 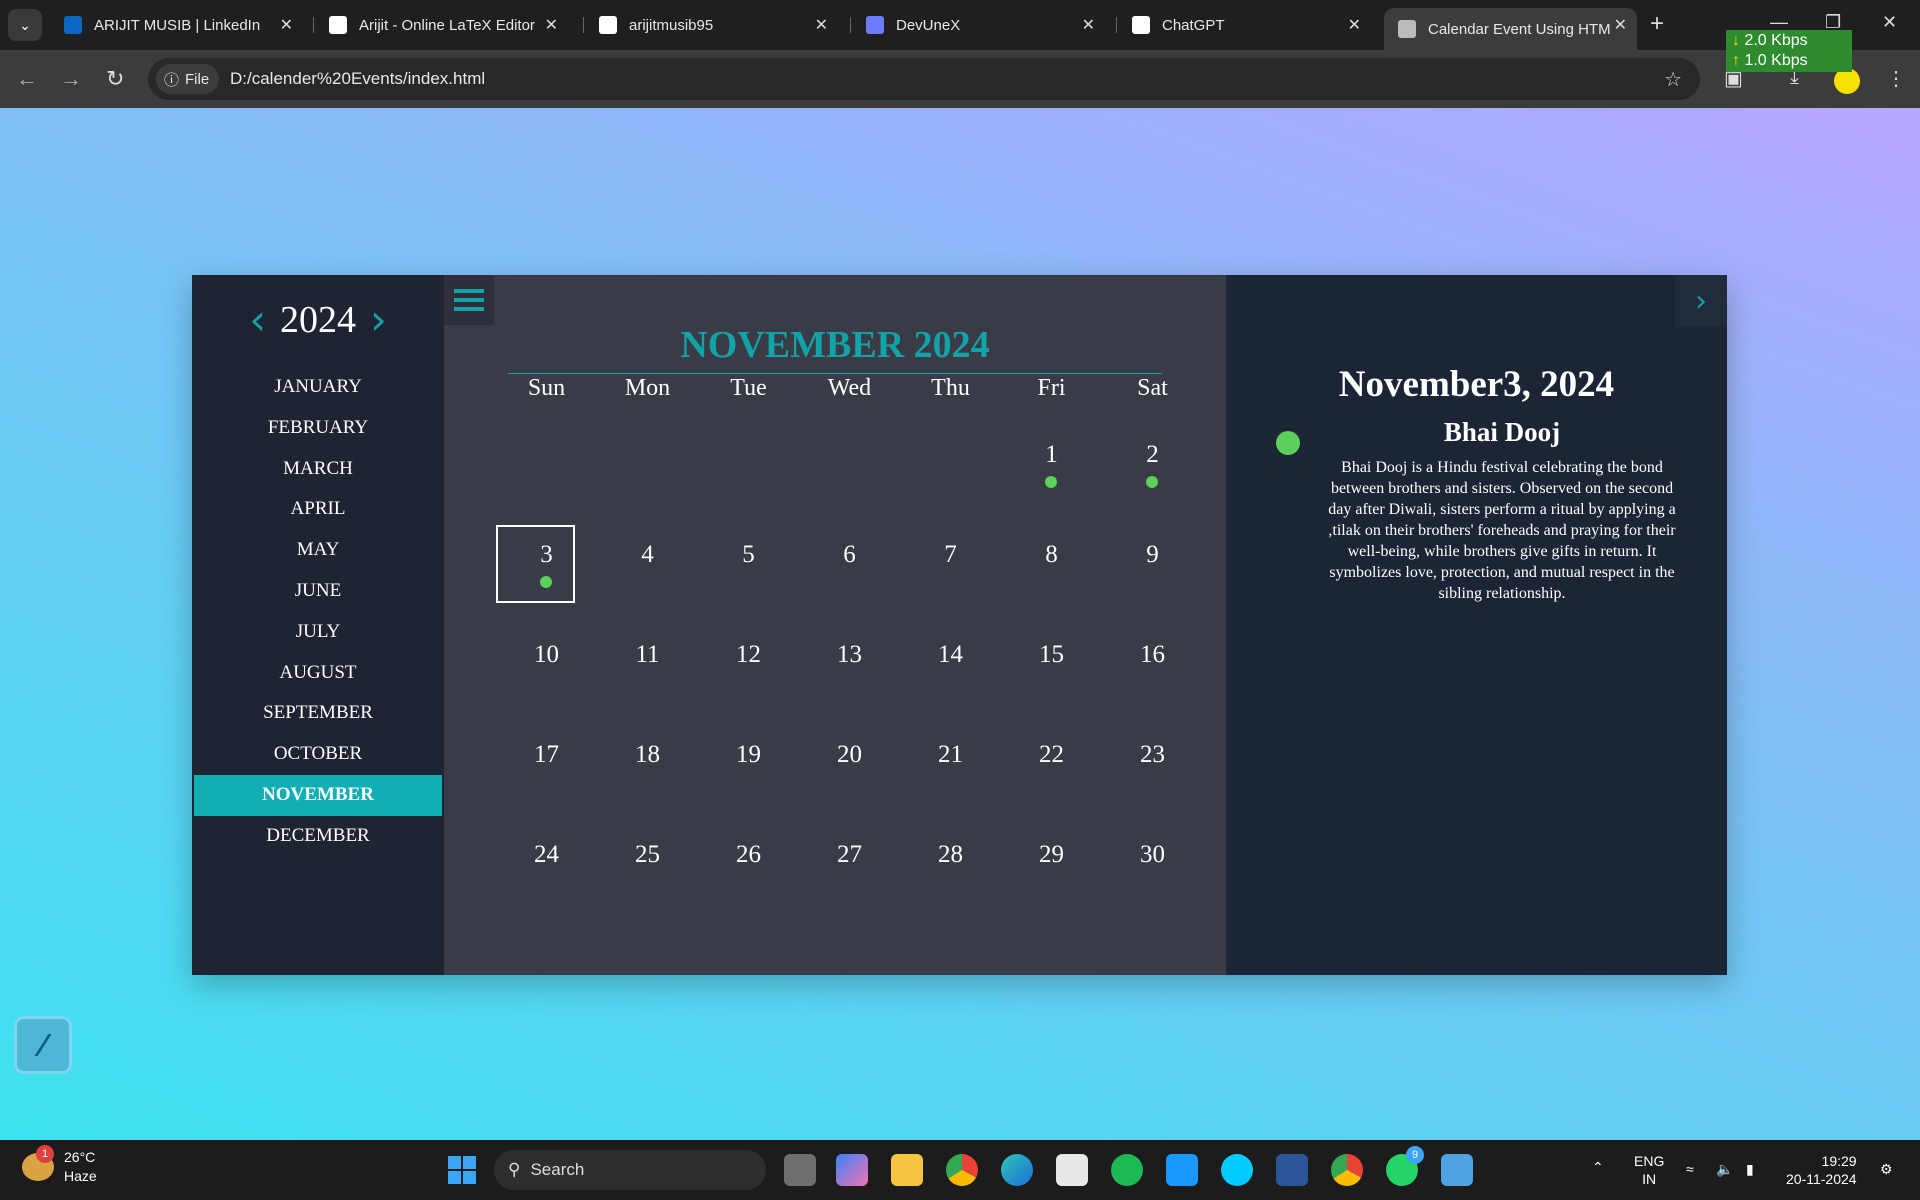 I want to click on day-cell: 21, so click(x=950, y=761).